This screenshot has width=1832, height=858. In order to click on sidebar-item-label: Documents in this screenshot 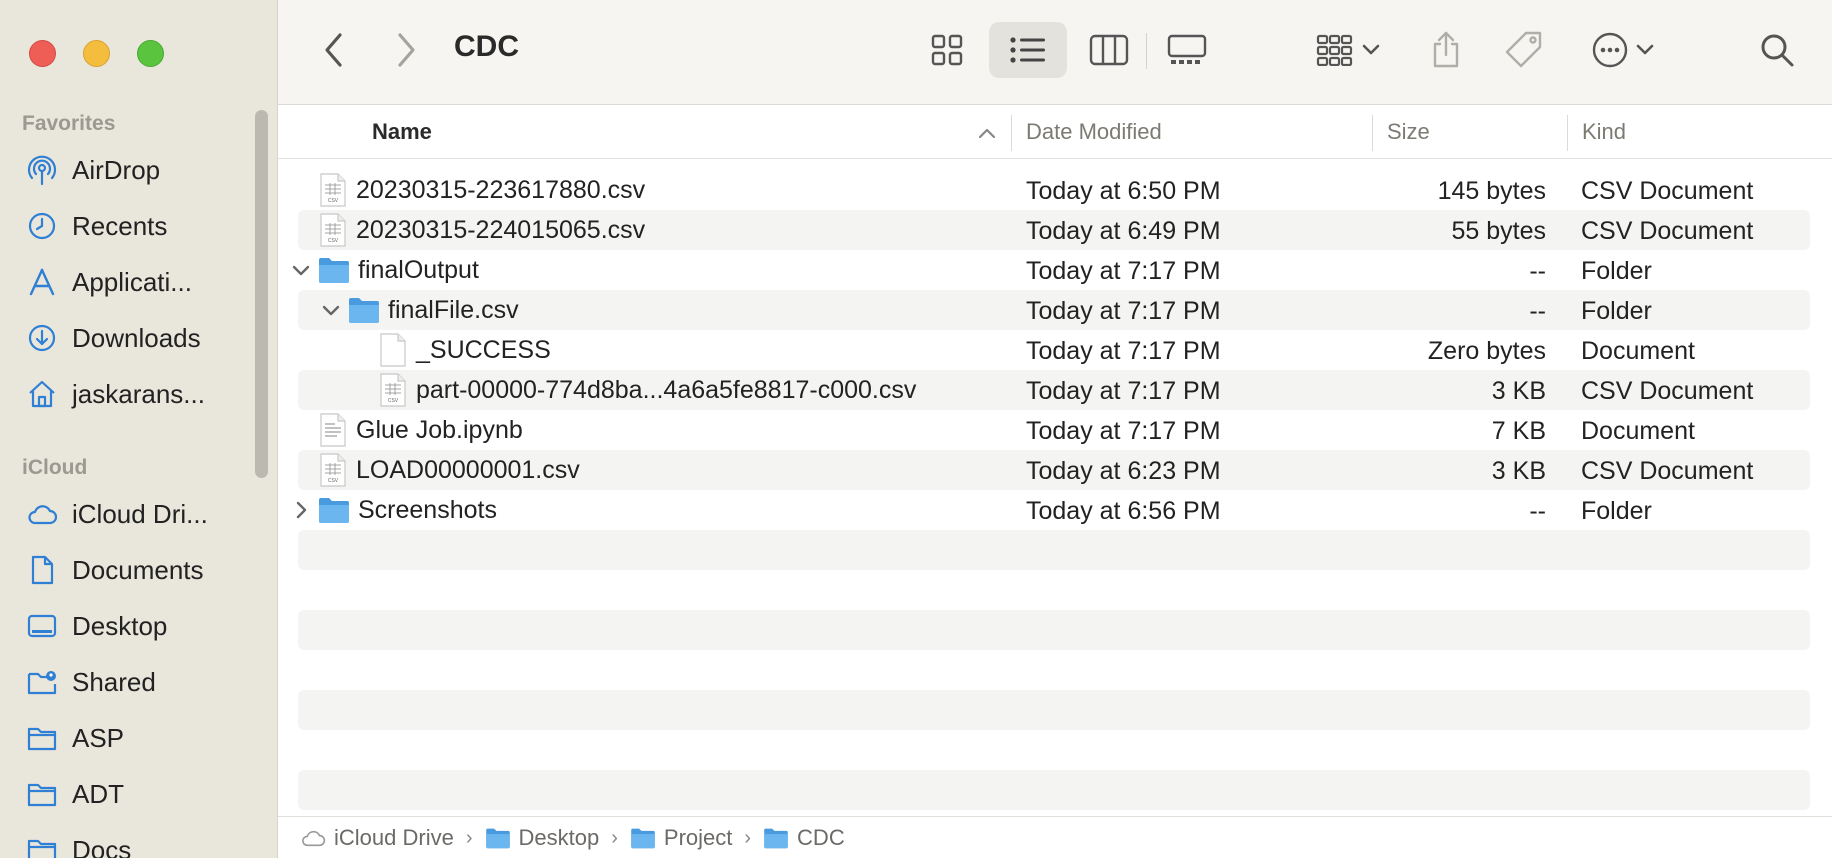, I will do `click(138, 569)`.